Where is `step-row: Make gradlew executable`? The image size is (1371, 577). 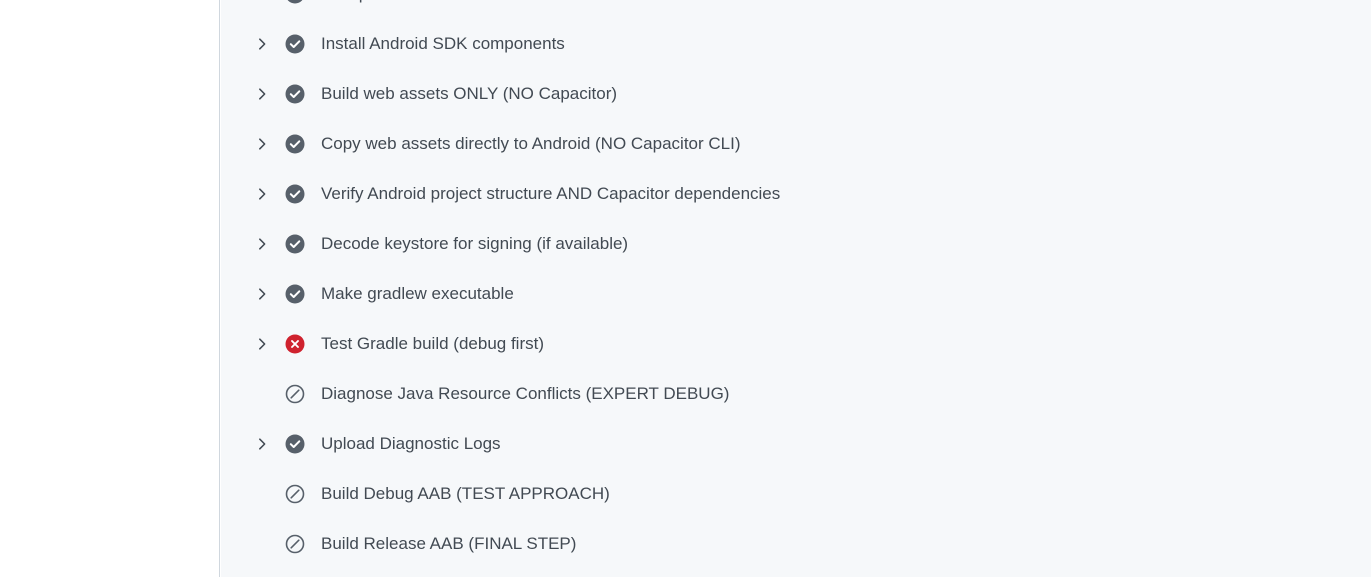
step-row: Make gradlew executable is located at coordinates (796, 294).